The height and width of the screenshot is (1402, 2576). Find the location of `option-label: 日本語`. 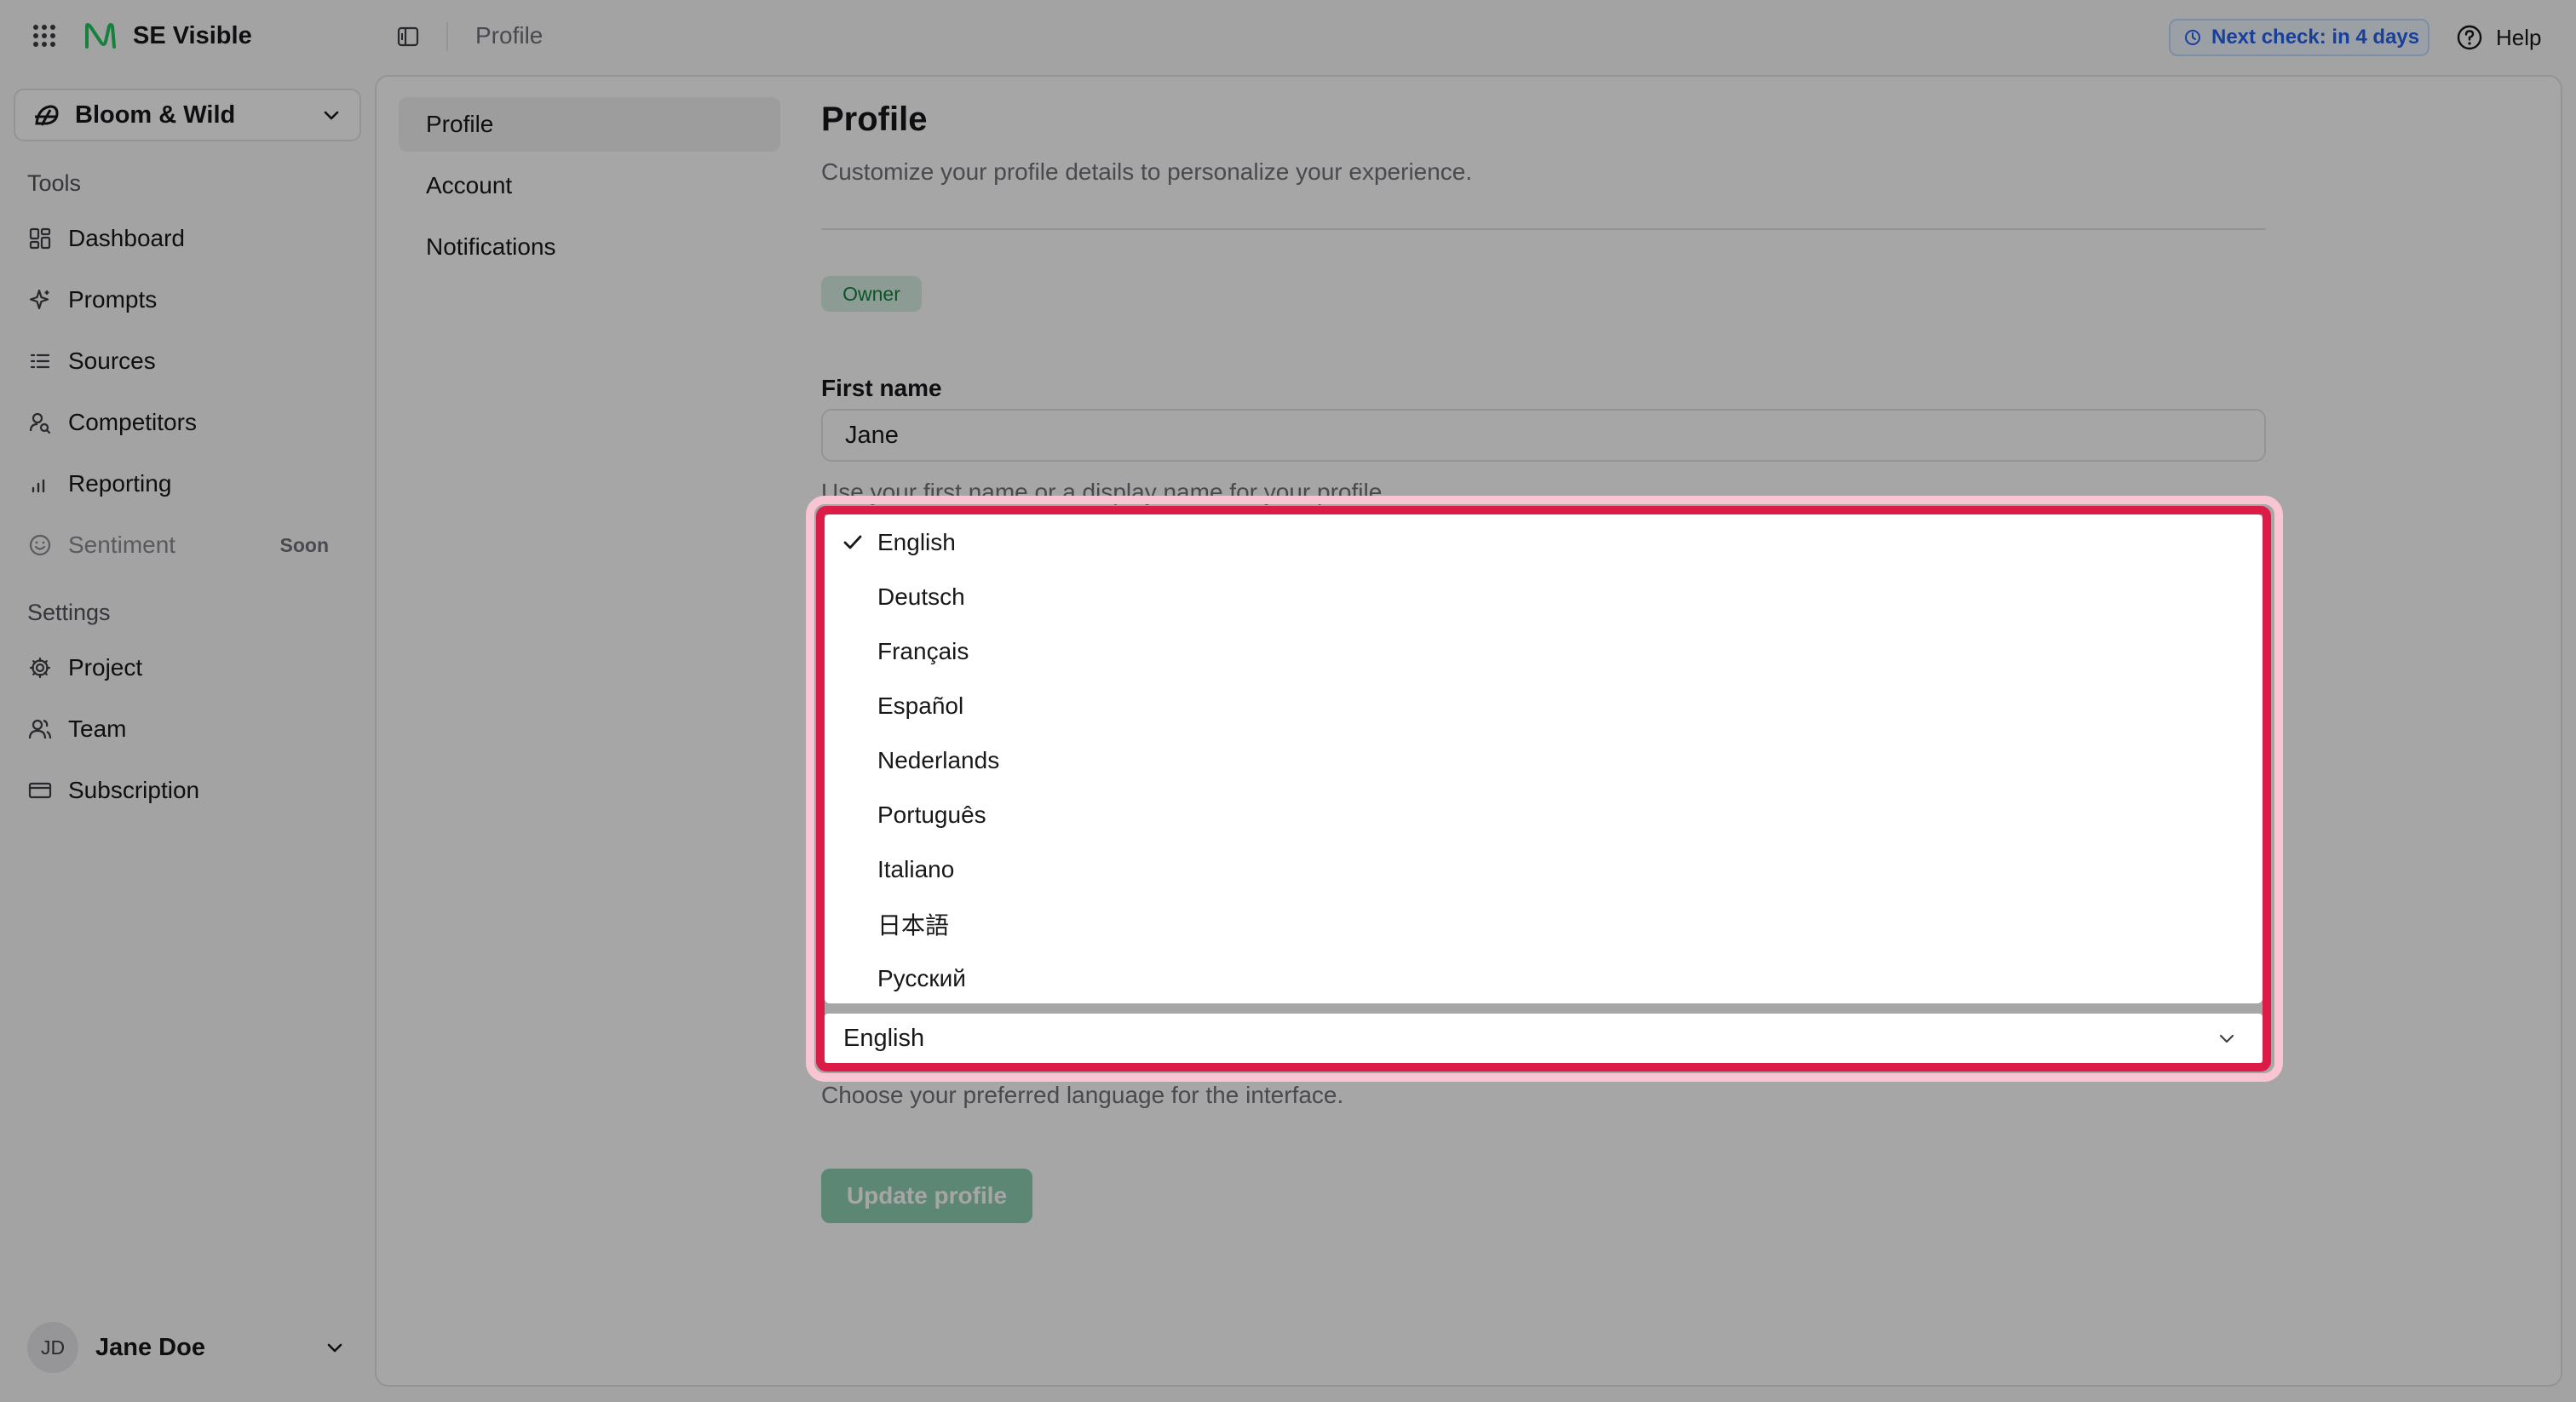

option-label: 日本語 is located at coordinates (914, 925).